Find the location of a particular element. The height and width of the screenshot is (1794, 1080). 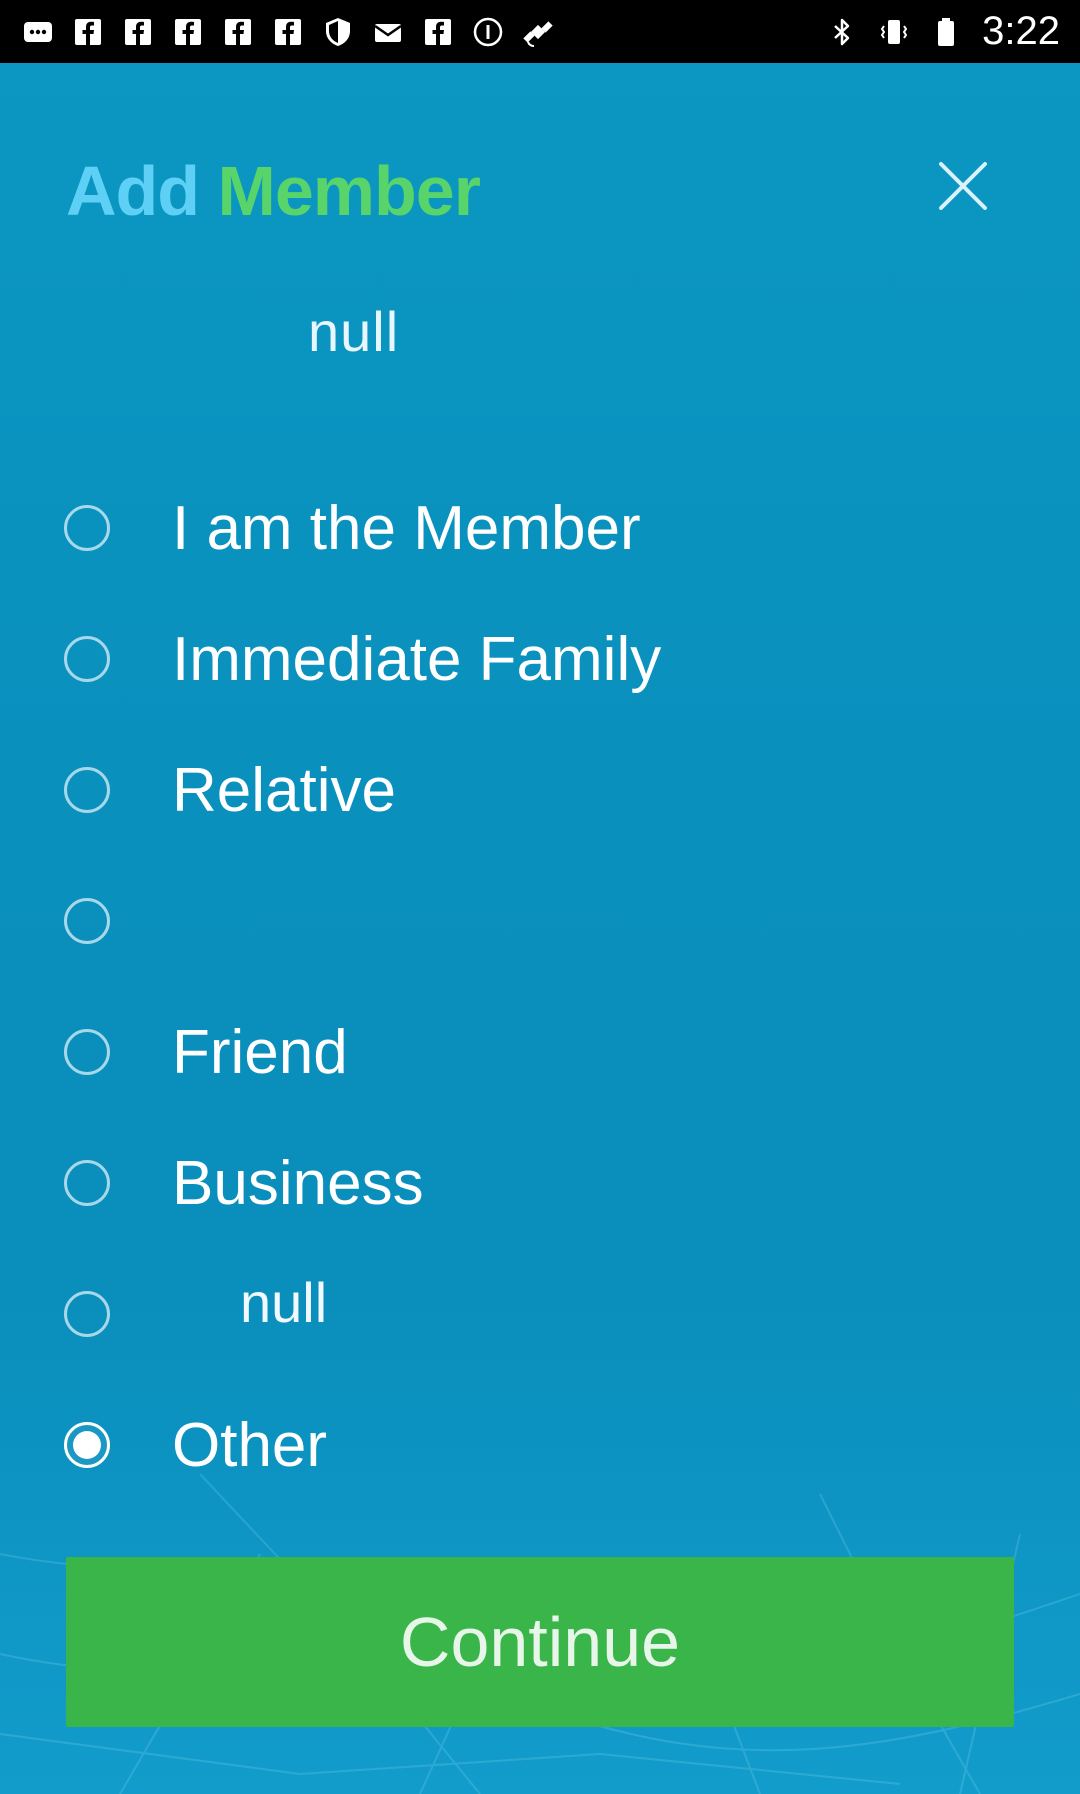

option-label: Immediate Family is located at coordinates (417, 659).